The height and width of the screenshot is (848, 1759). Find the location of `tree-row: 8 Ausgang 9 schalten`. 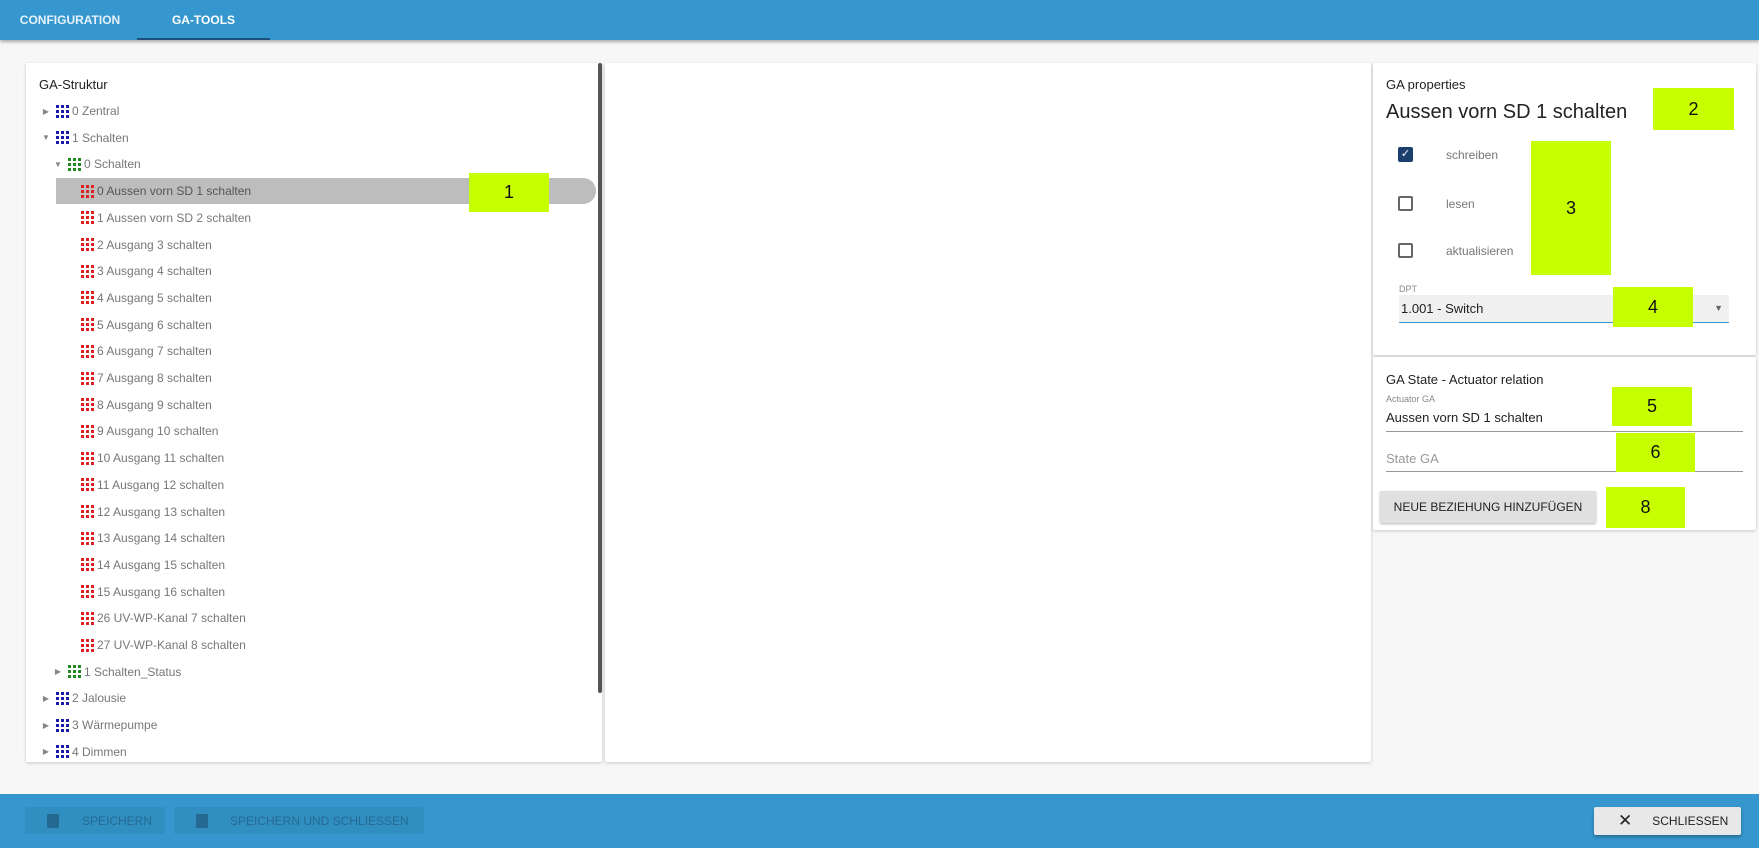

tree-row: 8 Ausgang 9 schalten is located at coordinates (134, 405).